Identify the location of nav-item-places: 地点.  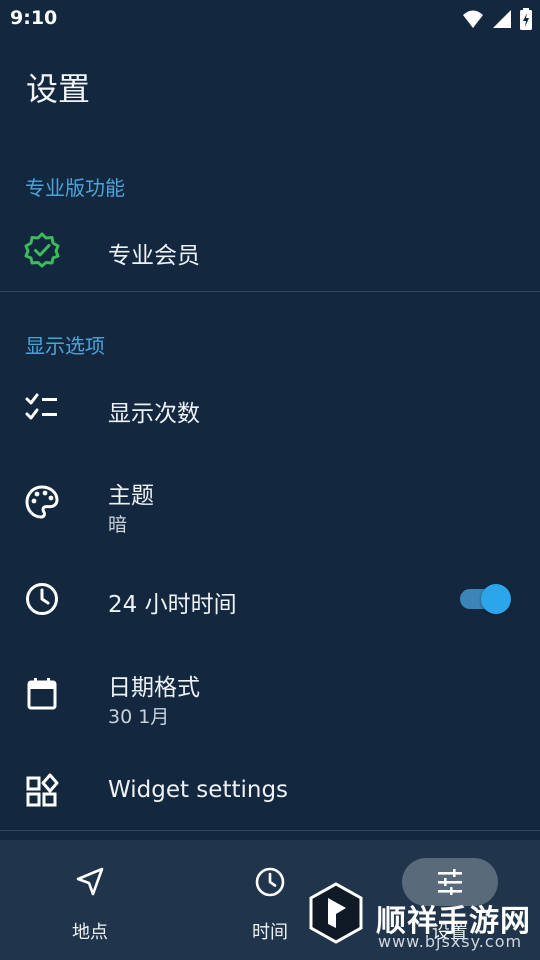
(90, 900).